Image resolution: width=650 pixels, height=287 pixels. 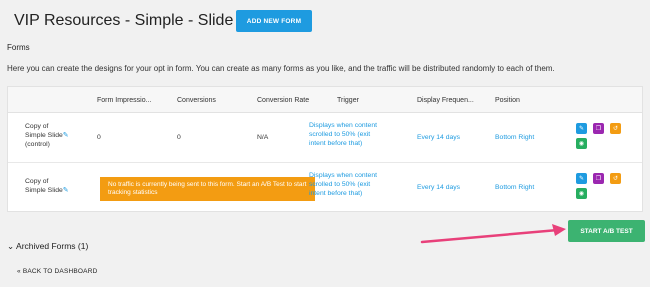 I want to click on form-name-cell: Copy of Simple Slide✎, so click(x=47, y=186).